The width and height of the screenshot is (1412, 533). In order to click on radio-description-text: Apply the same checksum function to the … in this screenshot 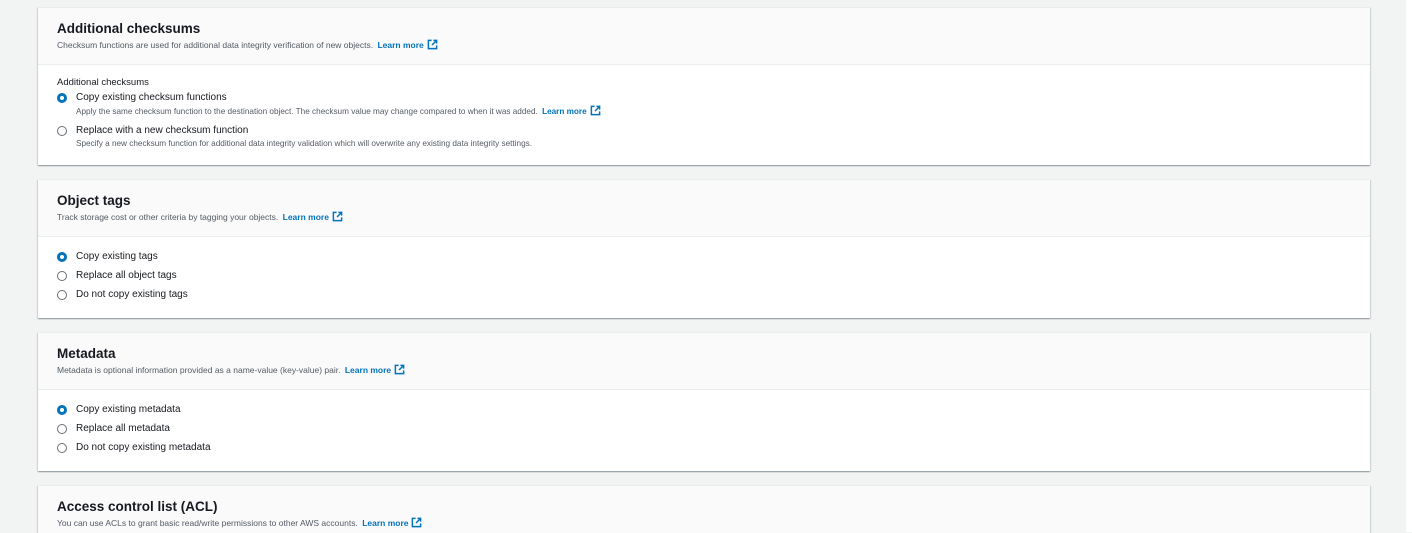, I will do `click(307, 111)`.